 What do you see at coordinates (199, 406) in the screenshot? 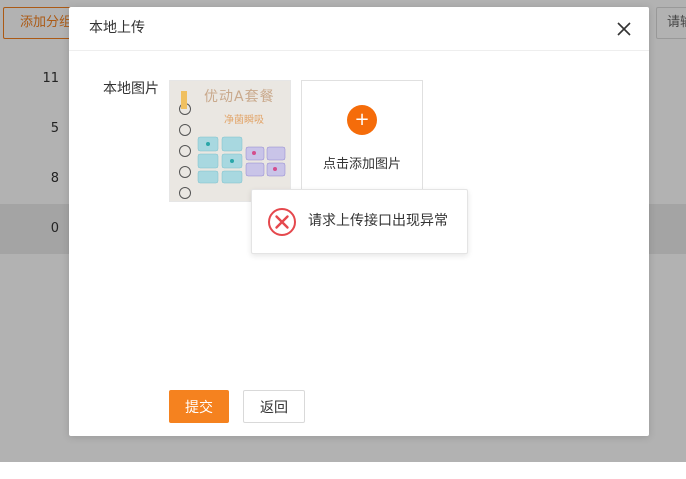
I see `submit-button: 提交` at bounding box center [199, 406].